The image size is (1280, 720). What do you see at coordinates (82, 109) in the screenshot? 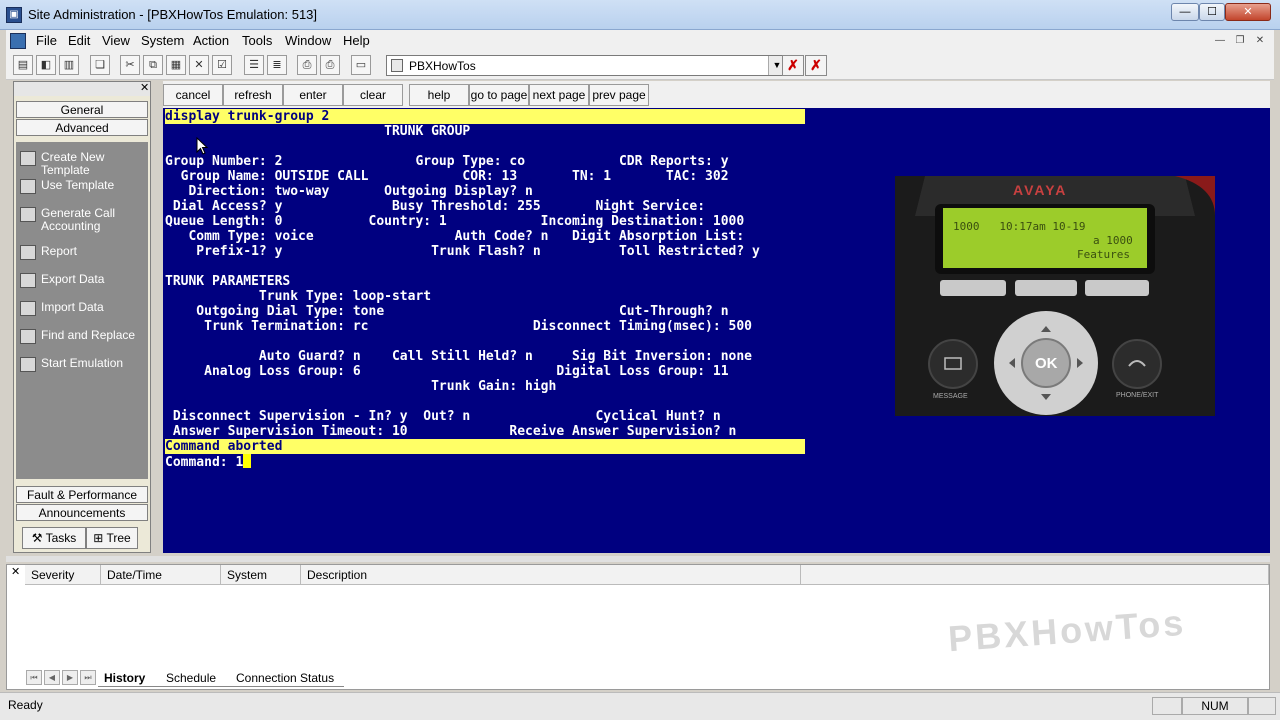
I see `group-general: General` at bounding box center [82, 109].